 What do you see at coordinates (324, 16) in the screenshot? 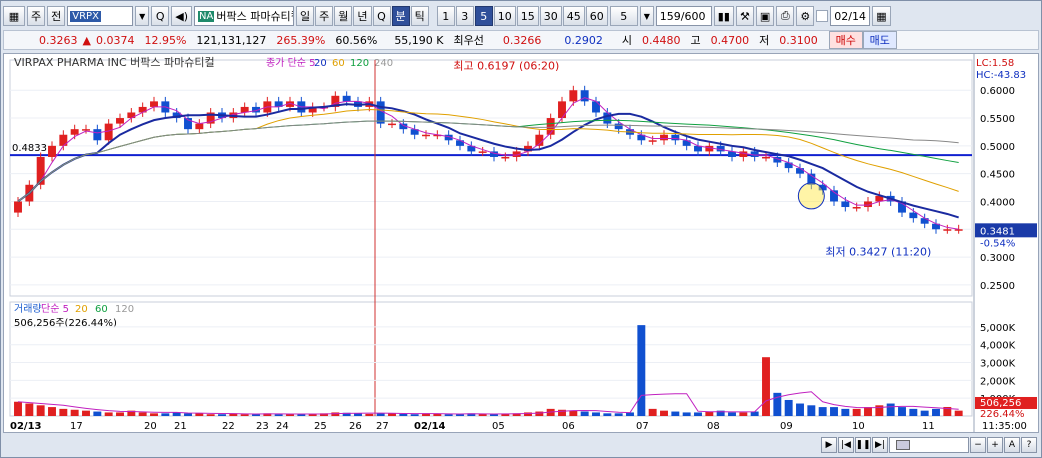
I see `tab-period-1: 주` at bounding box center [324, 16].